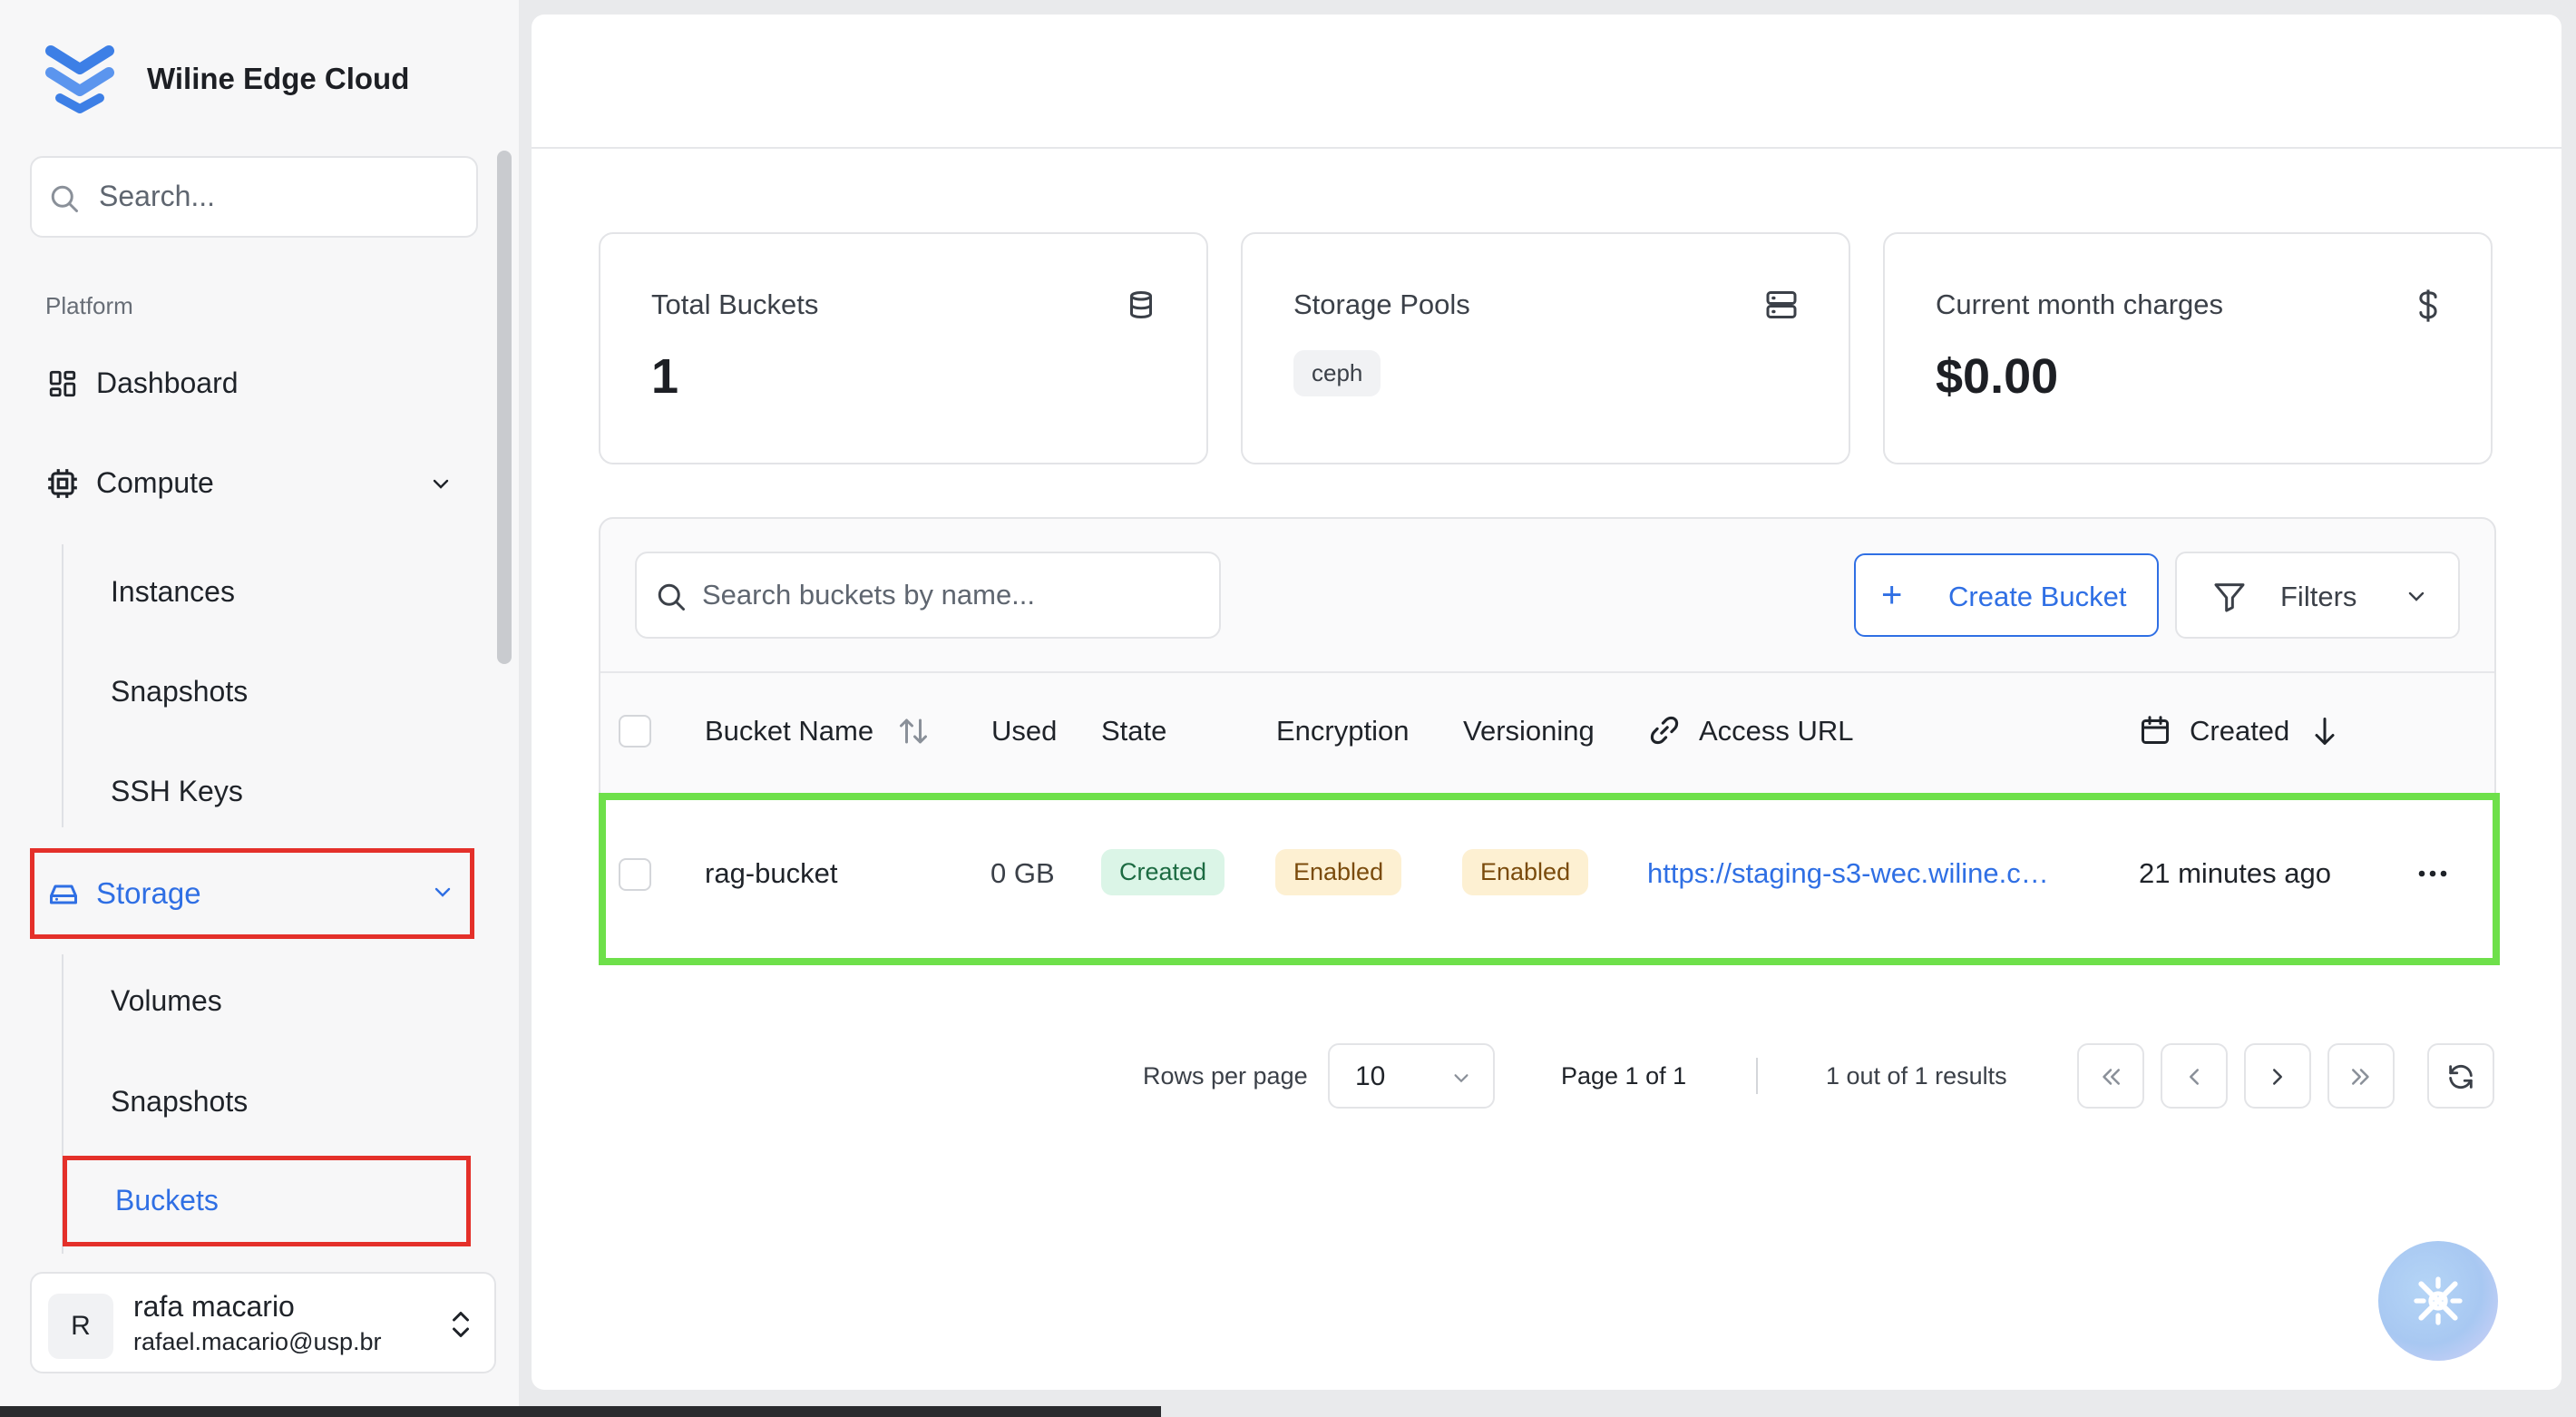 The image size is (2576, 1417). What do you see at coordinates (258, 483) in the screenshot?
I see `sidebar-item-compute: Compute` at bounding box center [258, 483].